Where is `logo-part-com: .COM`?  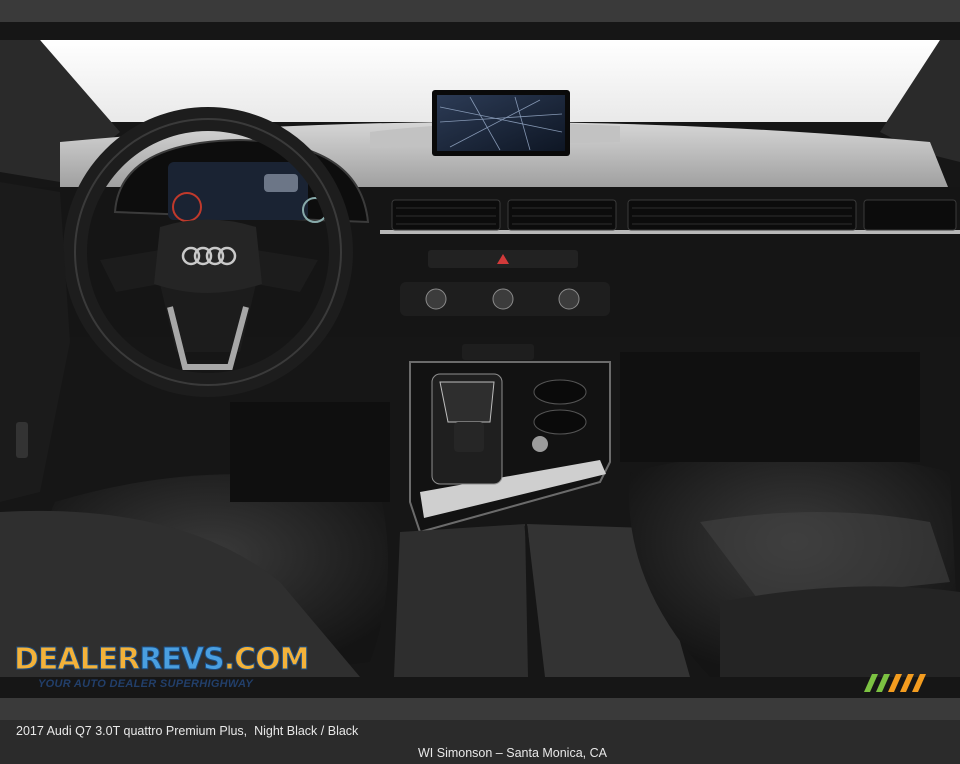 logo-part-com: .COM is located at coordinates (266, 660).